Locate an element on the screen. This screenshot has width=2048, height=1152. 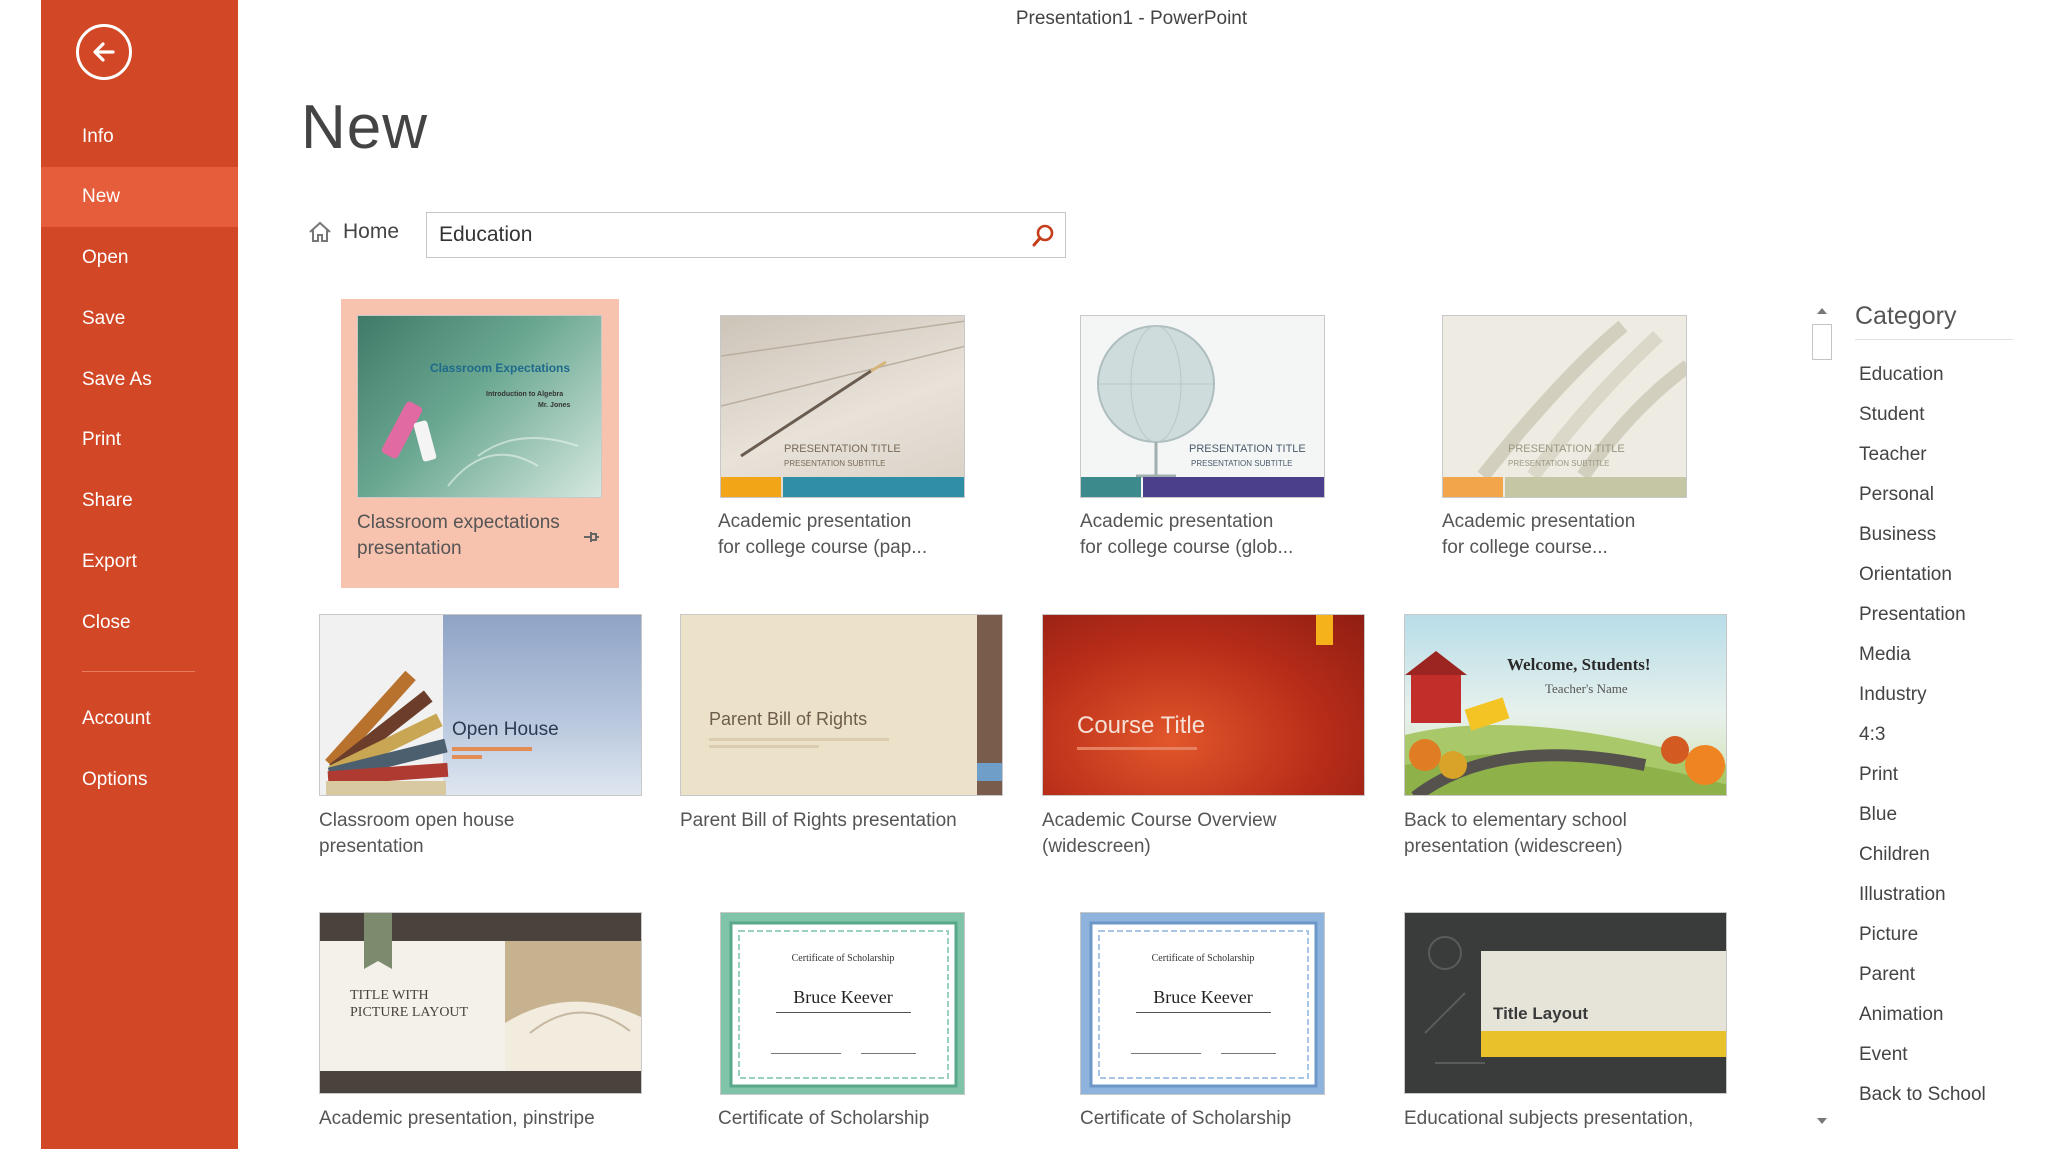
thumbnail-art: TITLE WITH PICTURE LAYOUT is located at coordinates (480, 1003).